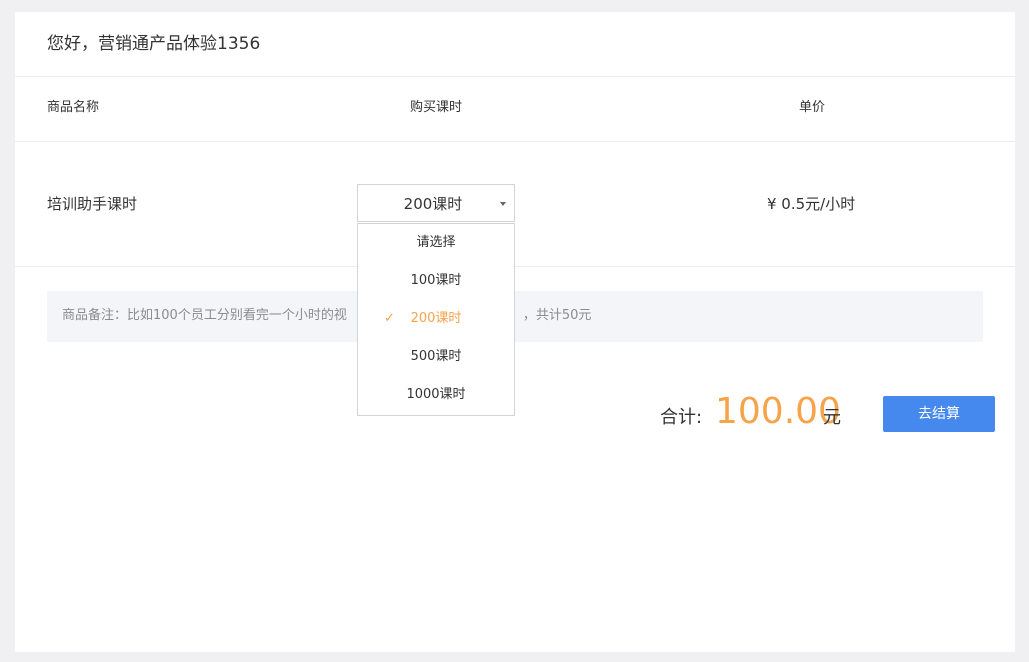 This screenshot has height=662, width=1029. I want to click on chevron-down-icon, so click(503, 204).